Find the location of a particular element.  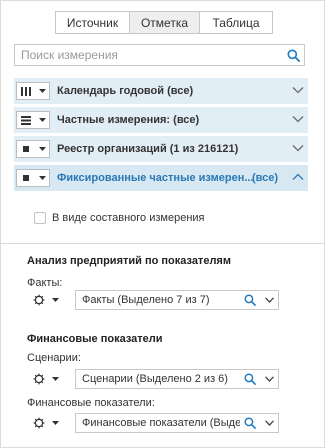

dimension-search-box is located at coordinates (159, 55).